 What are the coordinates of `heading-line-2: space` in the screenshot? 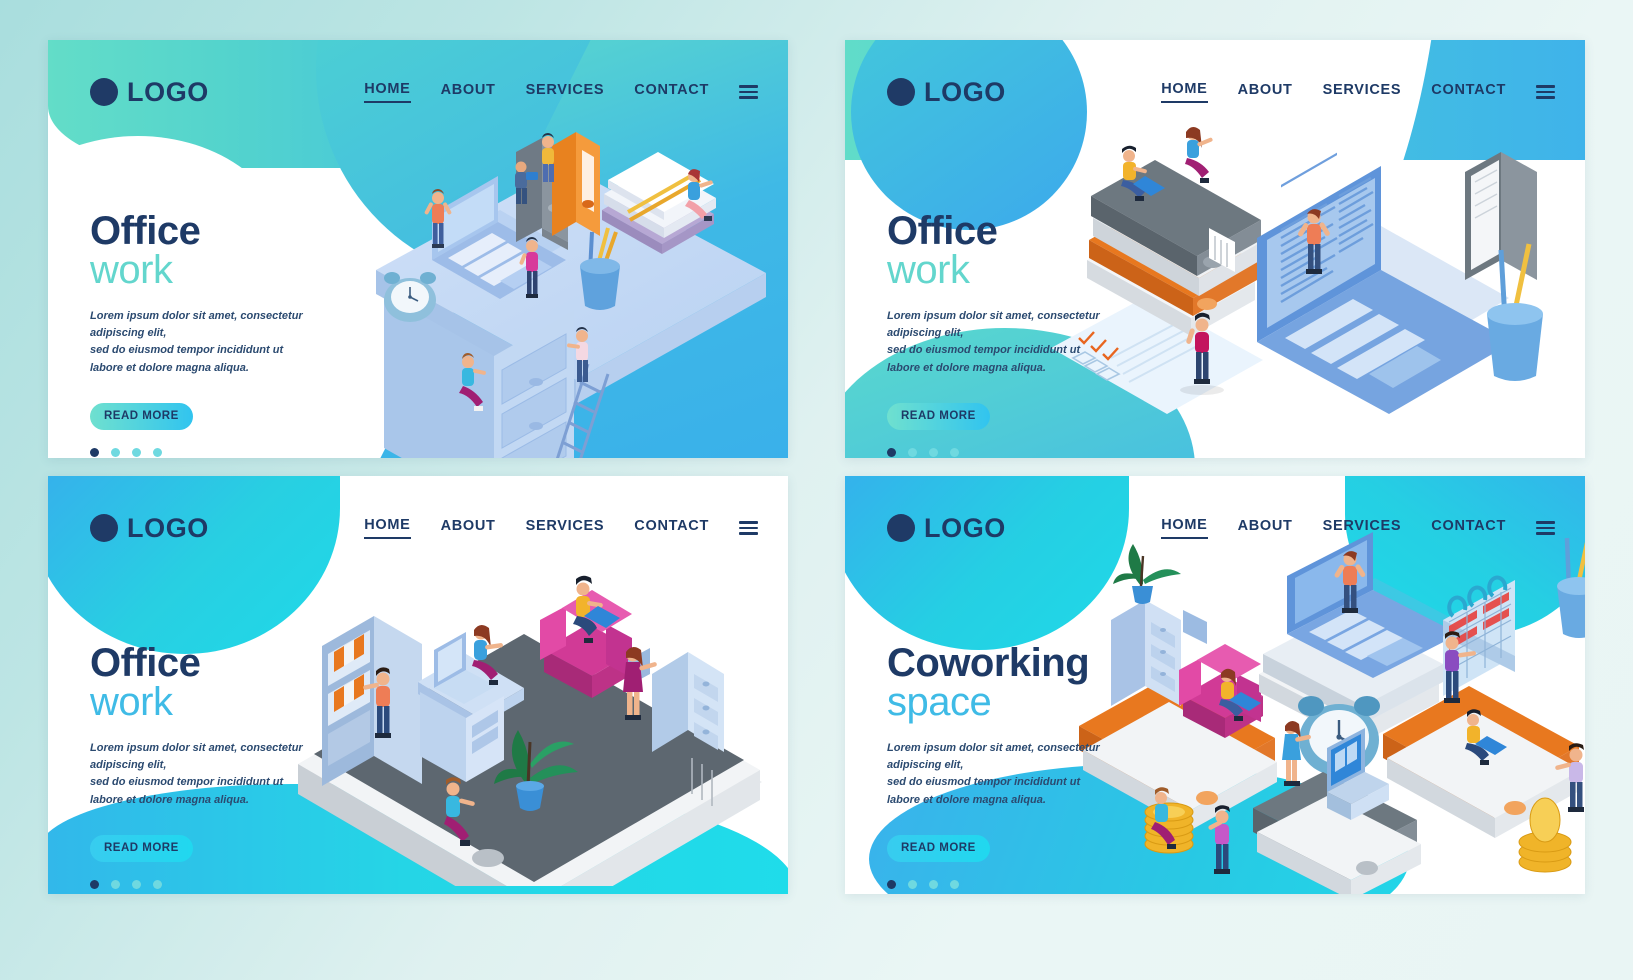 It's located at (939, 702).